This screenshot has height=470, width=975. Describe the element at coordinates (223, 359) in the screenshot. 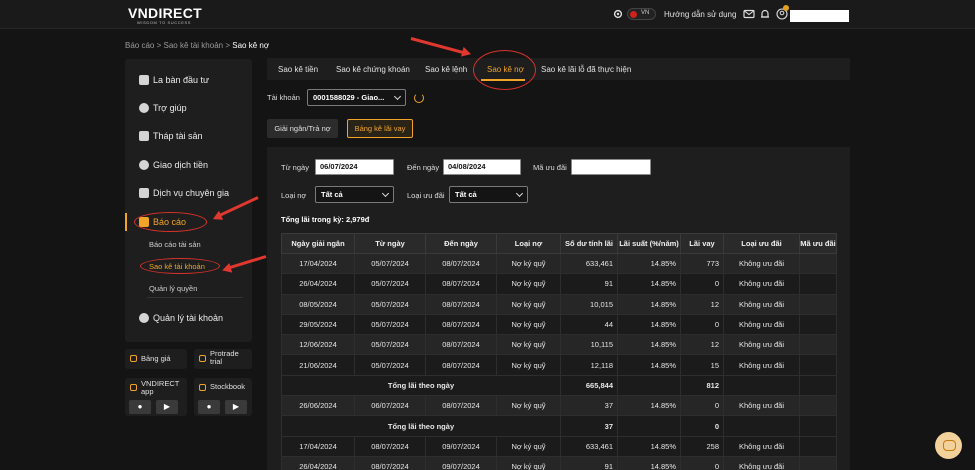

I see `quick-protrade-trial: Protrade trial` at that location.